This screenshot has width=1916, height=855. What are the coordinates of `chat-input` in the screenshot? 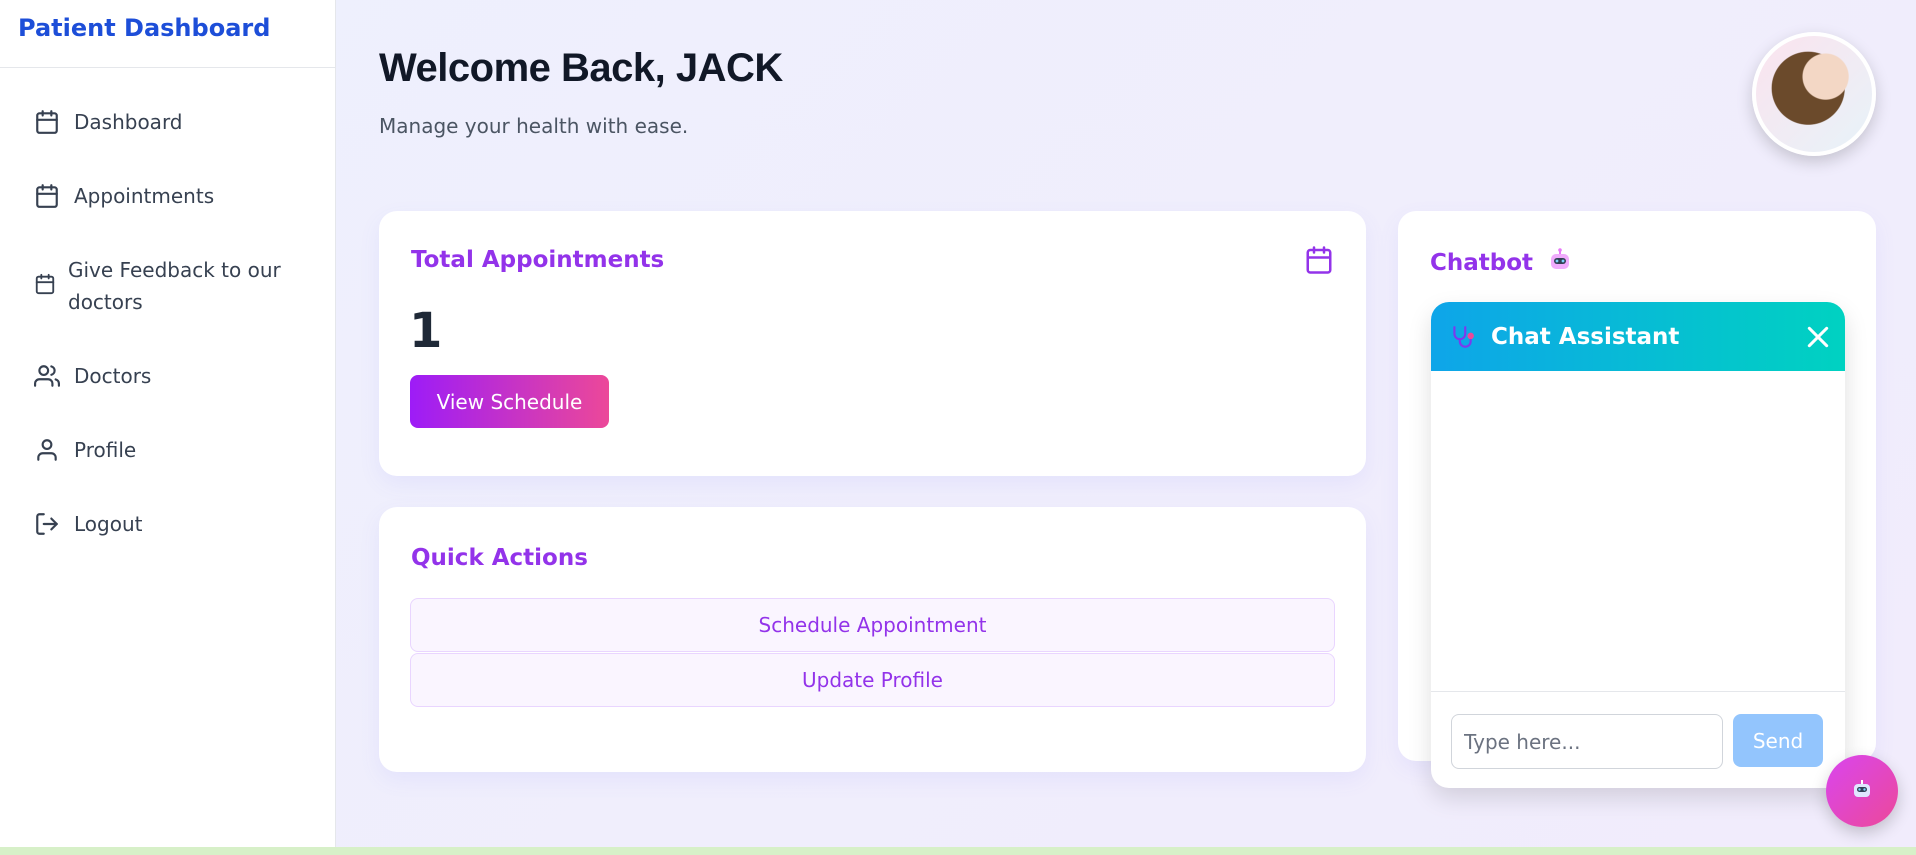 It's located at (1587, 741).